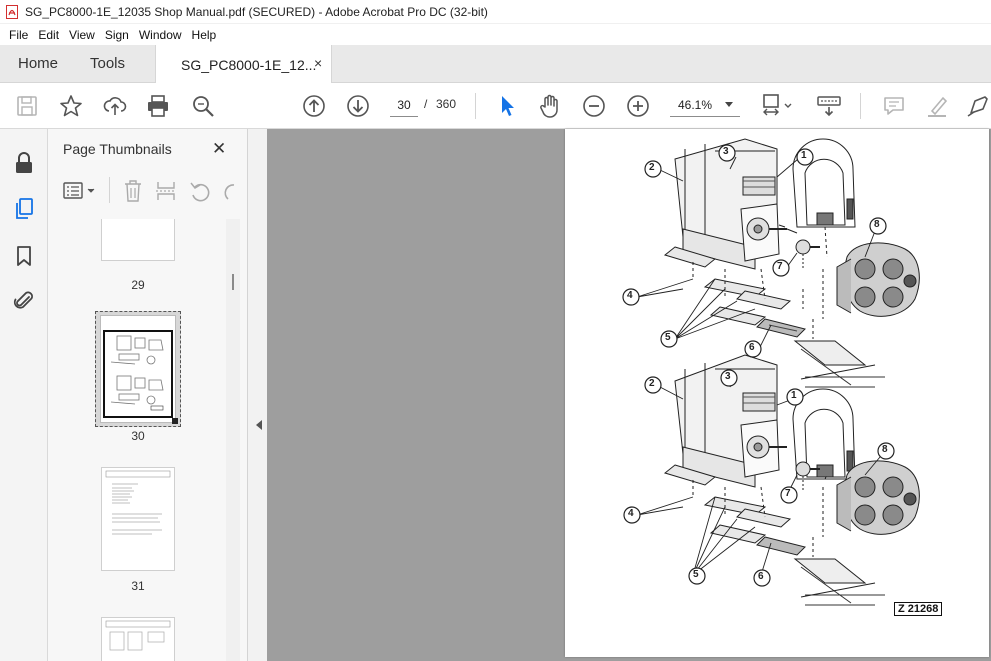 Image resolution: width=991 pixels, height=661 pixels. I want to click on rotate-right-icon, so click(229, 192).